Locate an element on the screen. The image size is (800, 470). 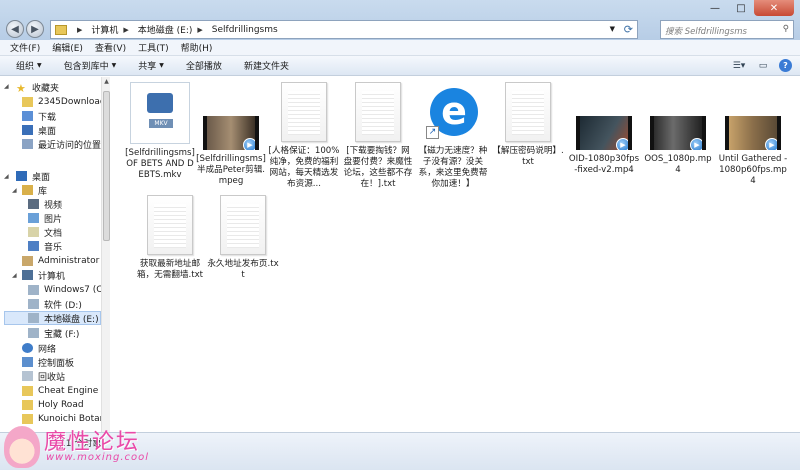
maximize-button: □ is located at coordinates (741, 8).